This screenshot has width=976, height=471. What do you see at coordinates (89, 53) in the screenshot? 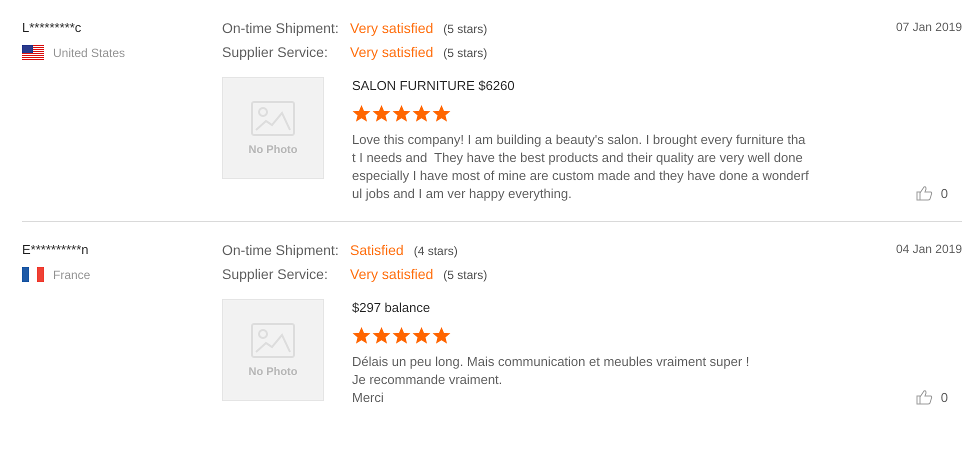
I see `country-name: United States` at bounding box center [89, 53].